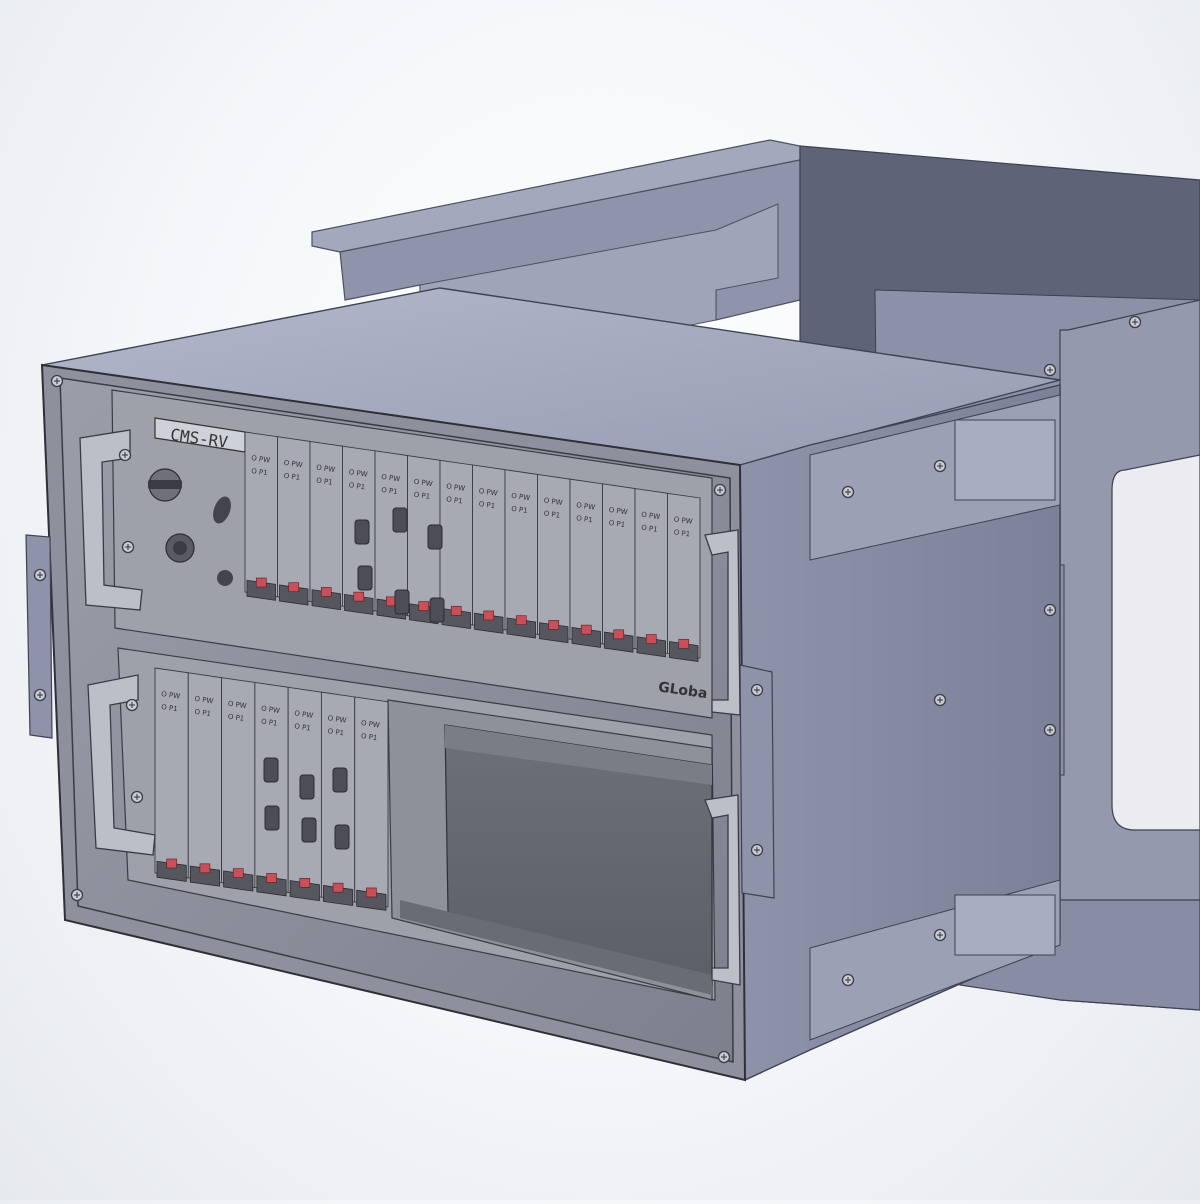 The image size is (1200, 1204). What do you see at coordinates (39, 636) in the screenshot?
I see `left-mount-flange` at bounding box center [39, 636].